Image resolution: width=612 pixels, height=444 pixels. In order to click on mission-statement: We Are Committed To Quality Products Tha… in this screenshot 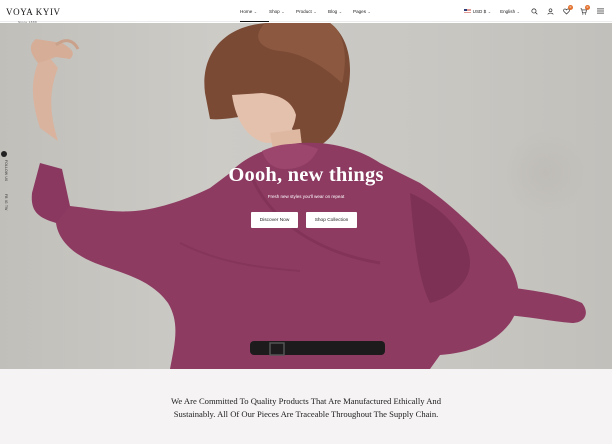, I will do `click(306, 407)`.